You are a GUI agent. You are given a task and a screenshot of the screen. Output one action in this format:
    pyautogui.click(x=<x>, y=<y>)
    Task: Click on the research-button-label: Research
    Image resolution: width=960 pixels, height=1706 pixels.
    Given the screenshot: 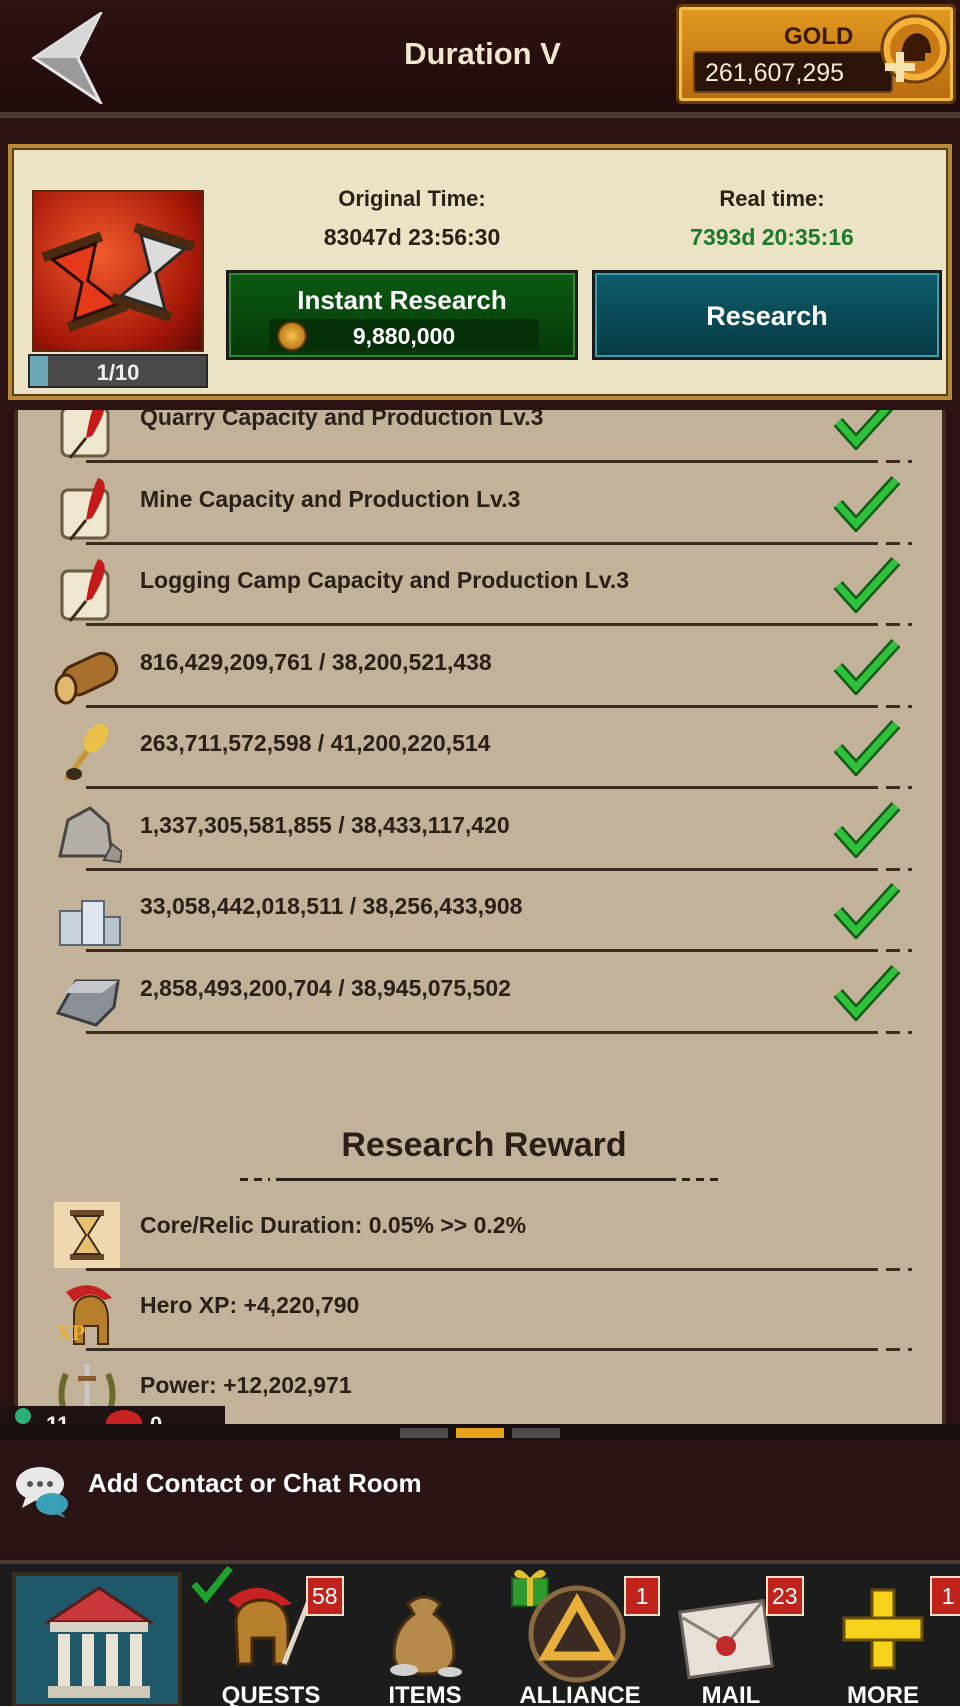 What is the action you would take?
    pyautogui.click(x=767, y=316)
    